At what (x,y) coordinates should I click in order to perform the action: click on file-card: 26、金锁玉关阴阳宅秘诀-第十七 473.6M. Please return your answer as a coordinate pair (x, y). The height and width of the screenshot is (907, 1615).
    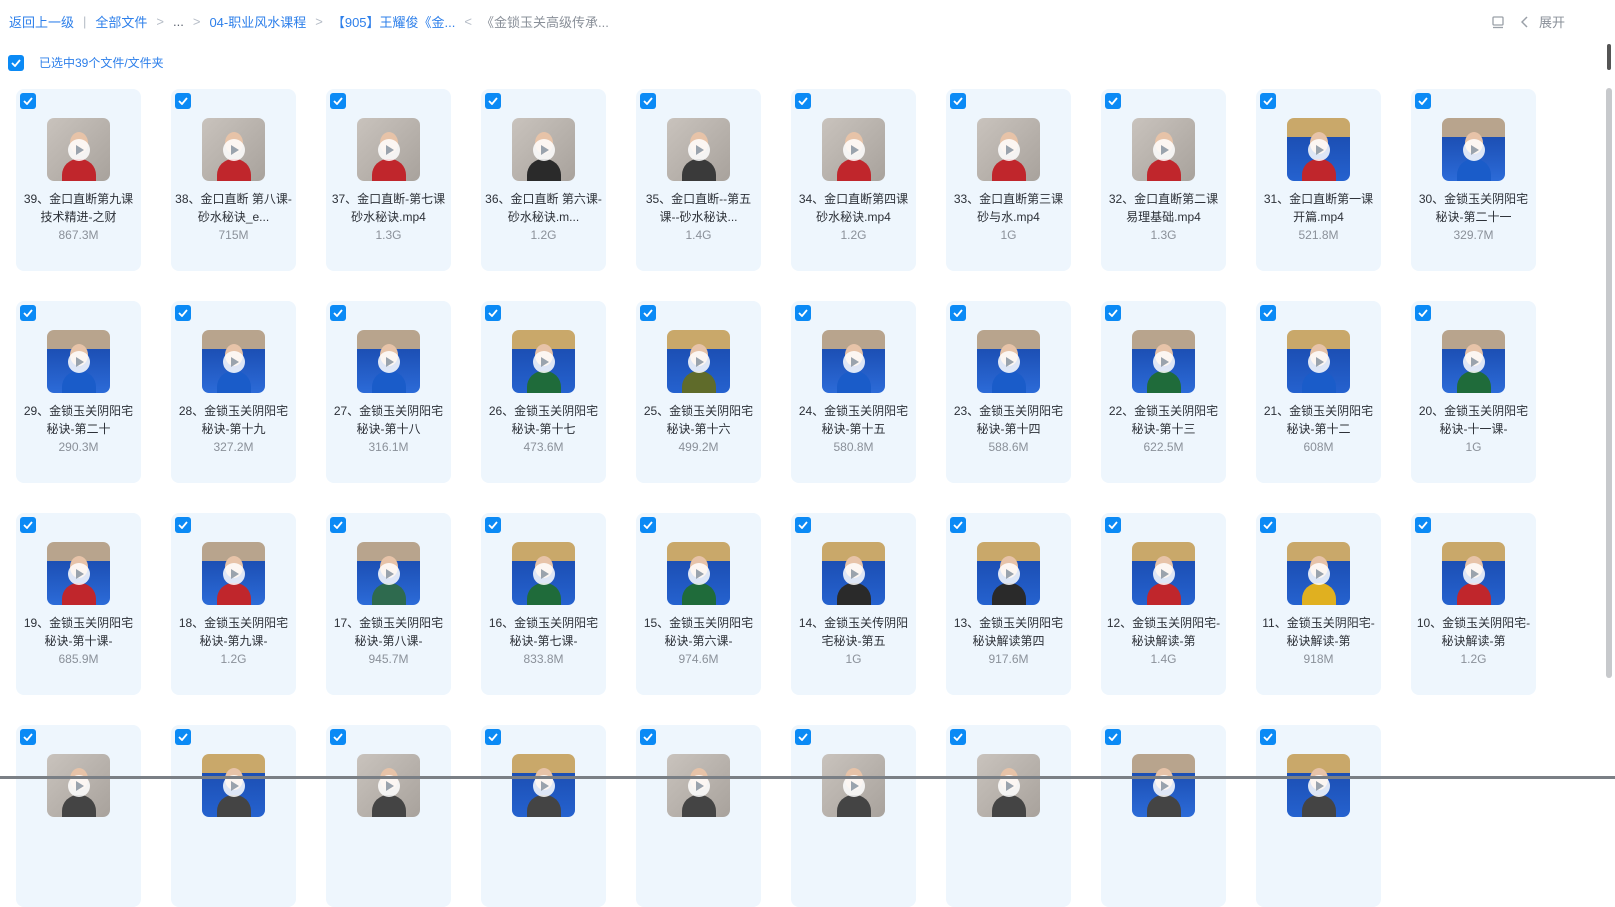
    Looking at the image, I should click on (543, 392).